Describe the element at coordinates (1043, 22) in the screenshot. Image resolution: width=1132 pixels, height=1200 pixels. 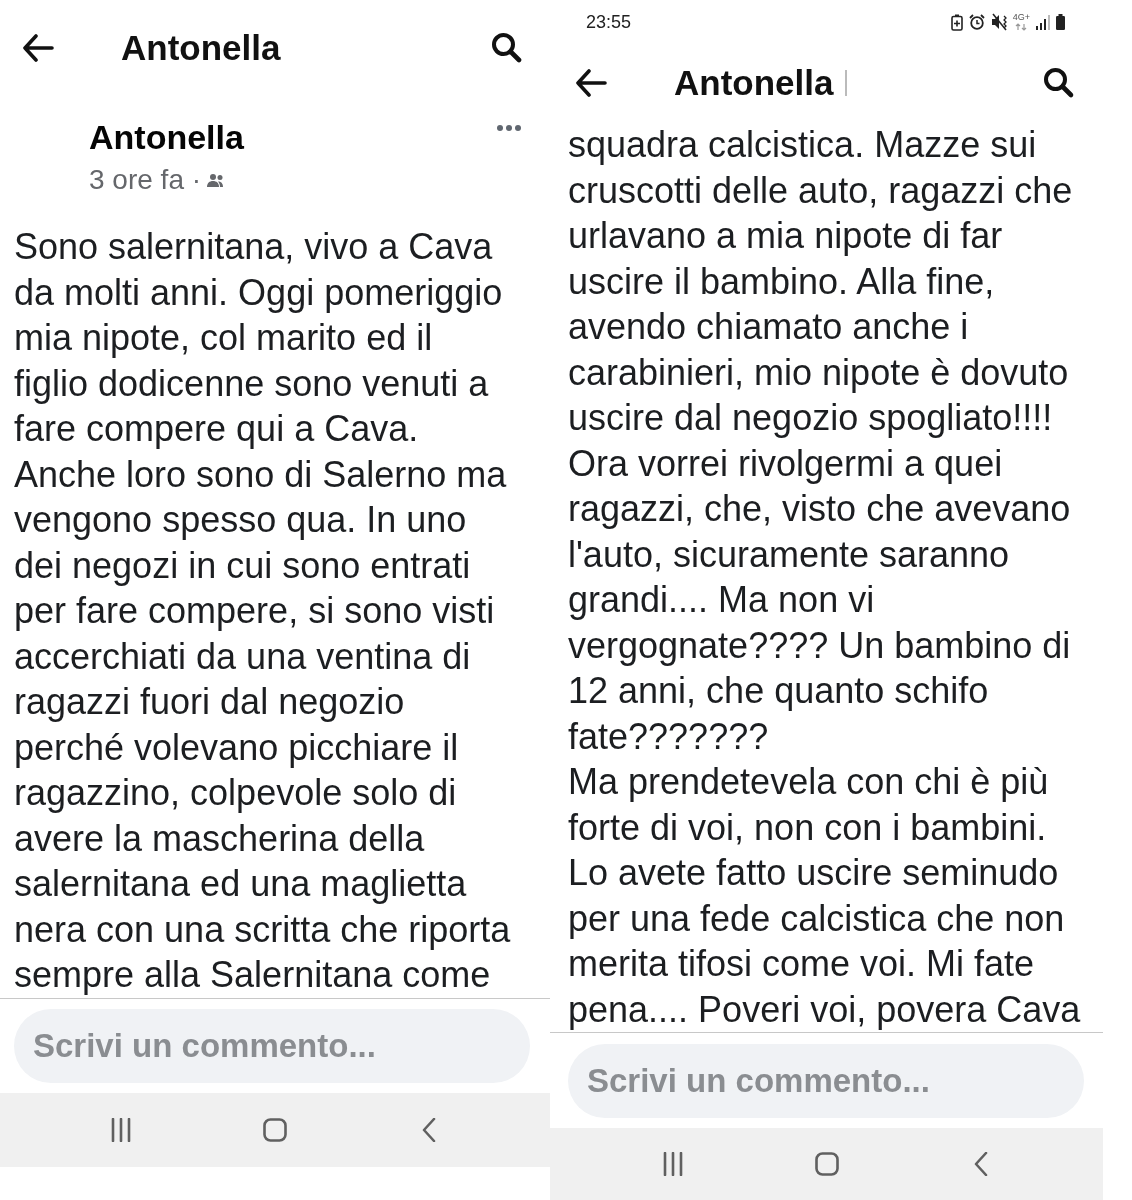
I see `signal-bars-icon` at that location.